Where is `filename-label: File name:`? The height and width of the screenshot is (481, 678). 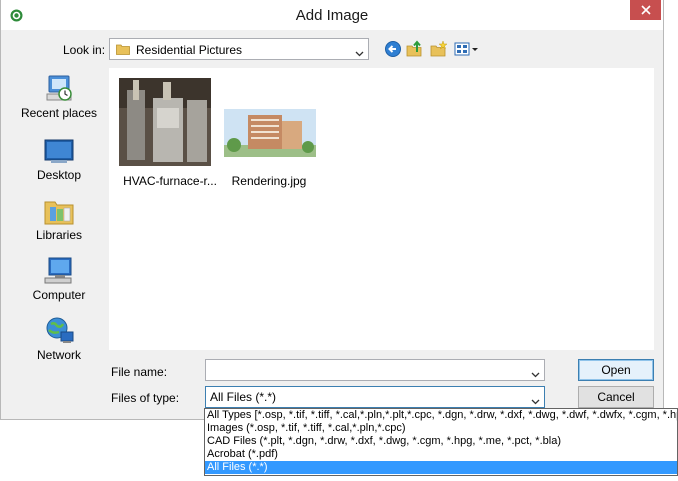 filename-label: File name: is located at coordinates (139, 372).